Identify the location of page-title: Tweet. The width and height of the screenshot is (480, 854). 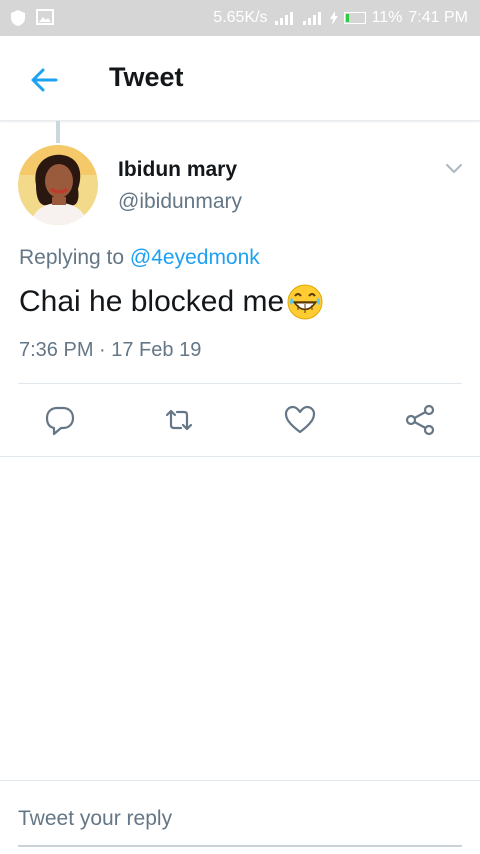
(146, 77).